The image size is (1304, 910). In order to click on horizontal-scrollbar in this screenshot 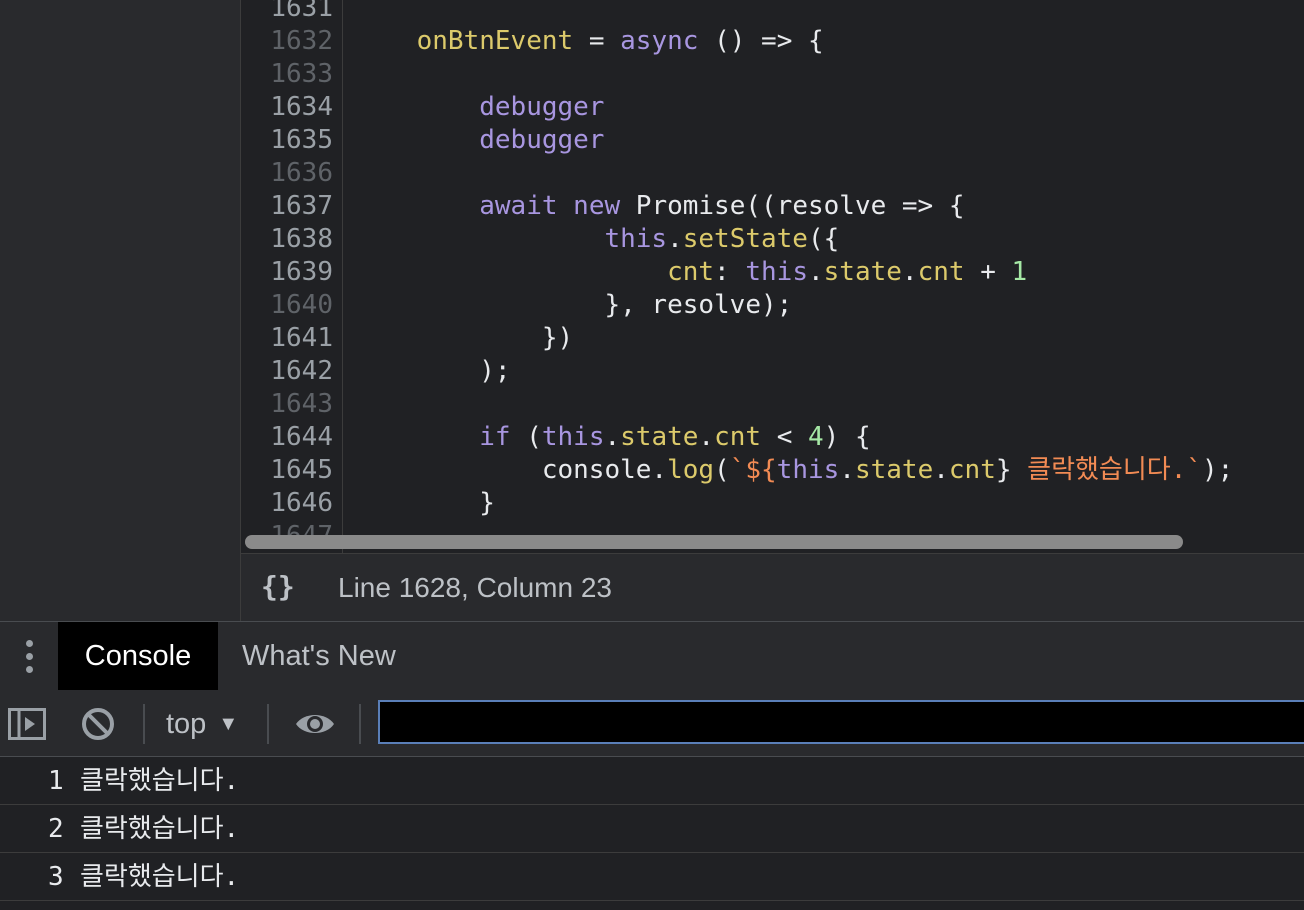, I will do `click(714, 542)`.